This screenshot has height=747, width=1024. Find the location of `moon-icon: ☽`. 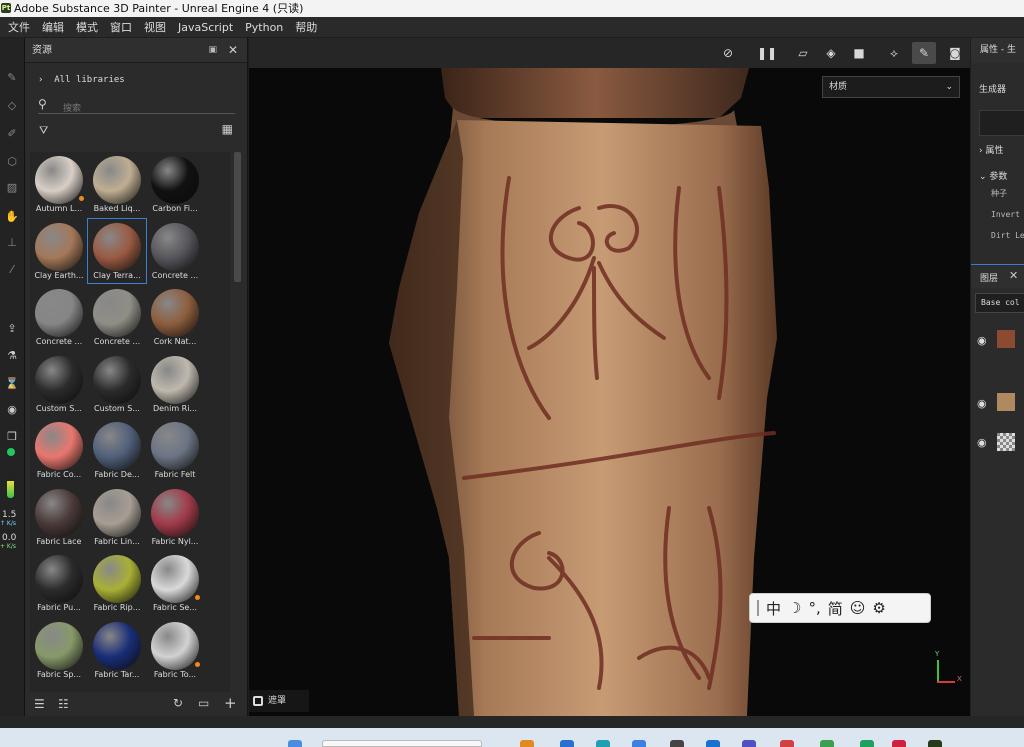

moon-icon: ☽ is located at coordinates (794, 608).